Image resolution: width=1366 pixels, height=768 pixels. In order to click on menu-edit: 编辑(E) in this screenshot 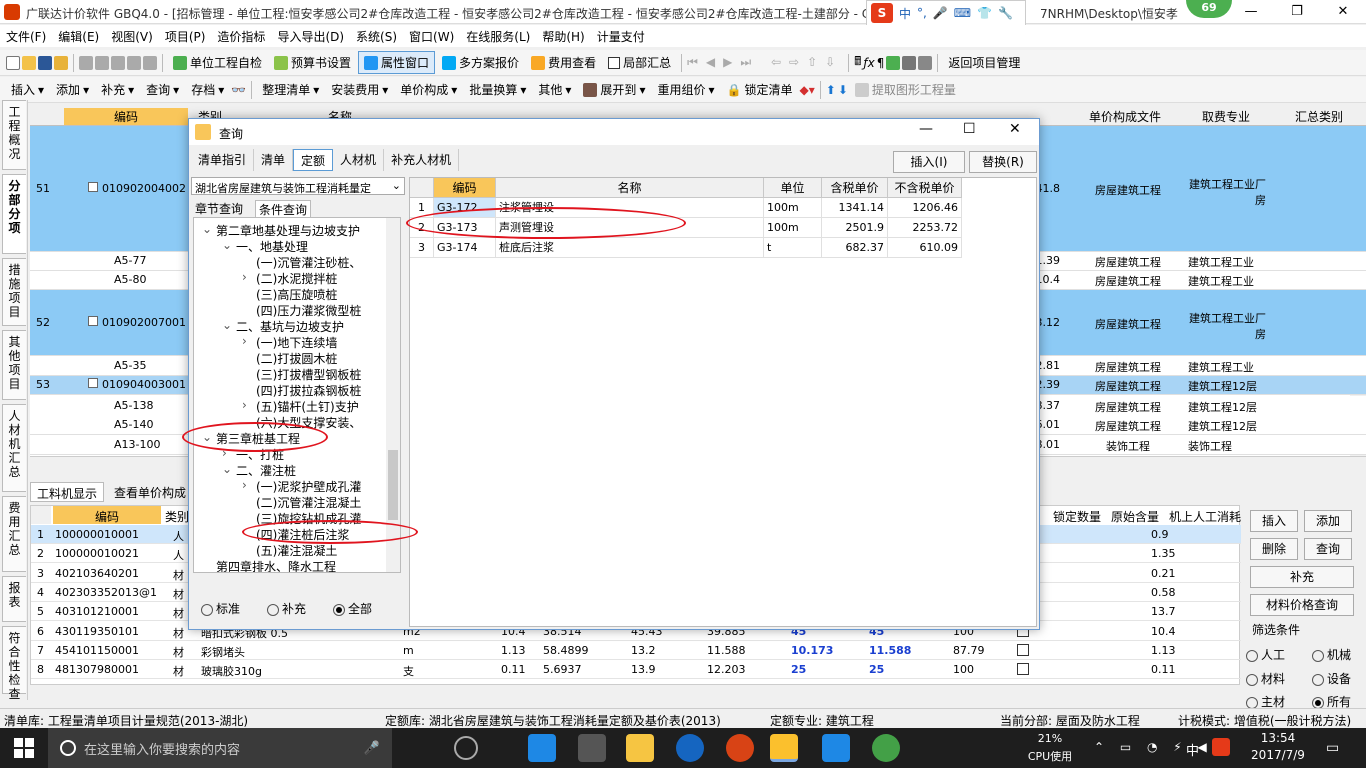, I will do `click(78, 36)`.